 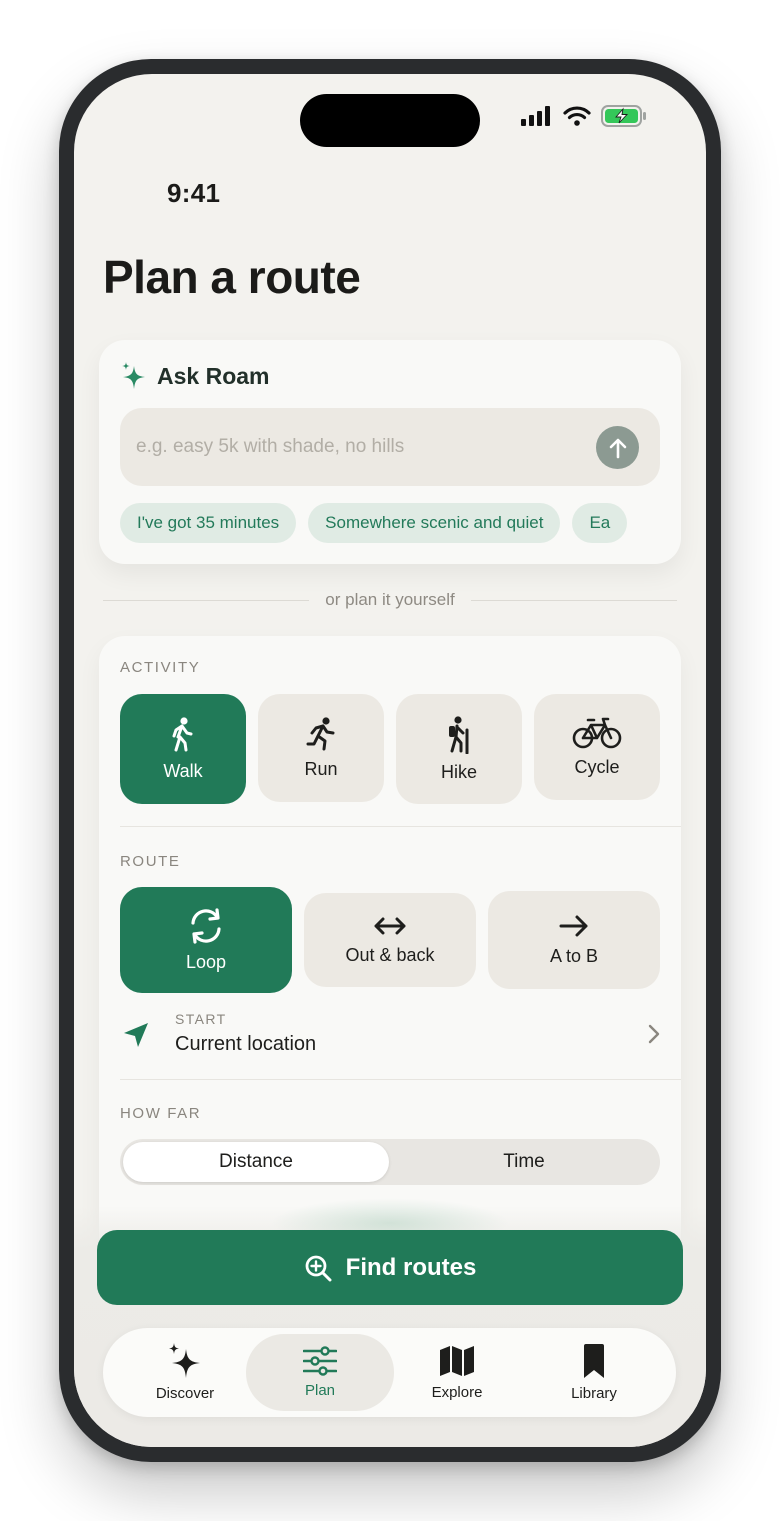 What do you see at coordinates (600, 523) in the screenshot?
I see `suggestion-chip: Ea` at bounding box center [600, 523].